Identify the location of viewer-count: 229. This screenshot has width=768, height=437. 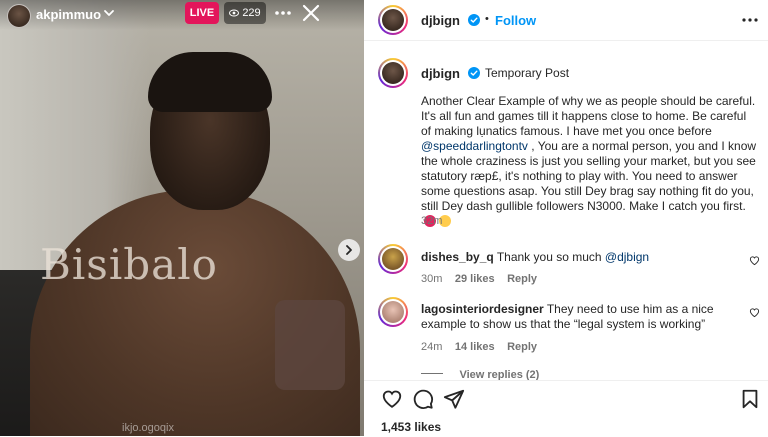
(251, 13).